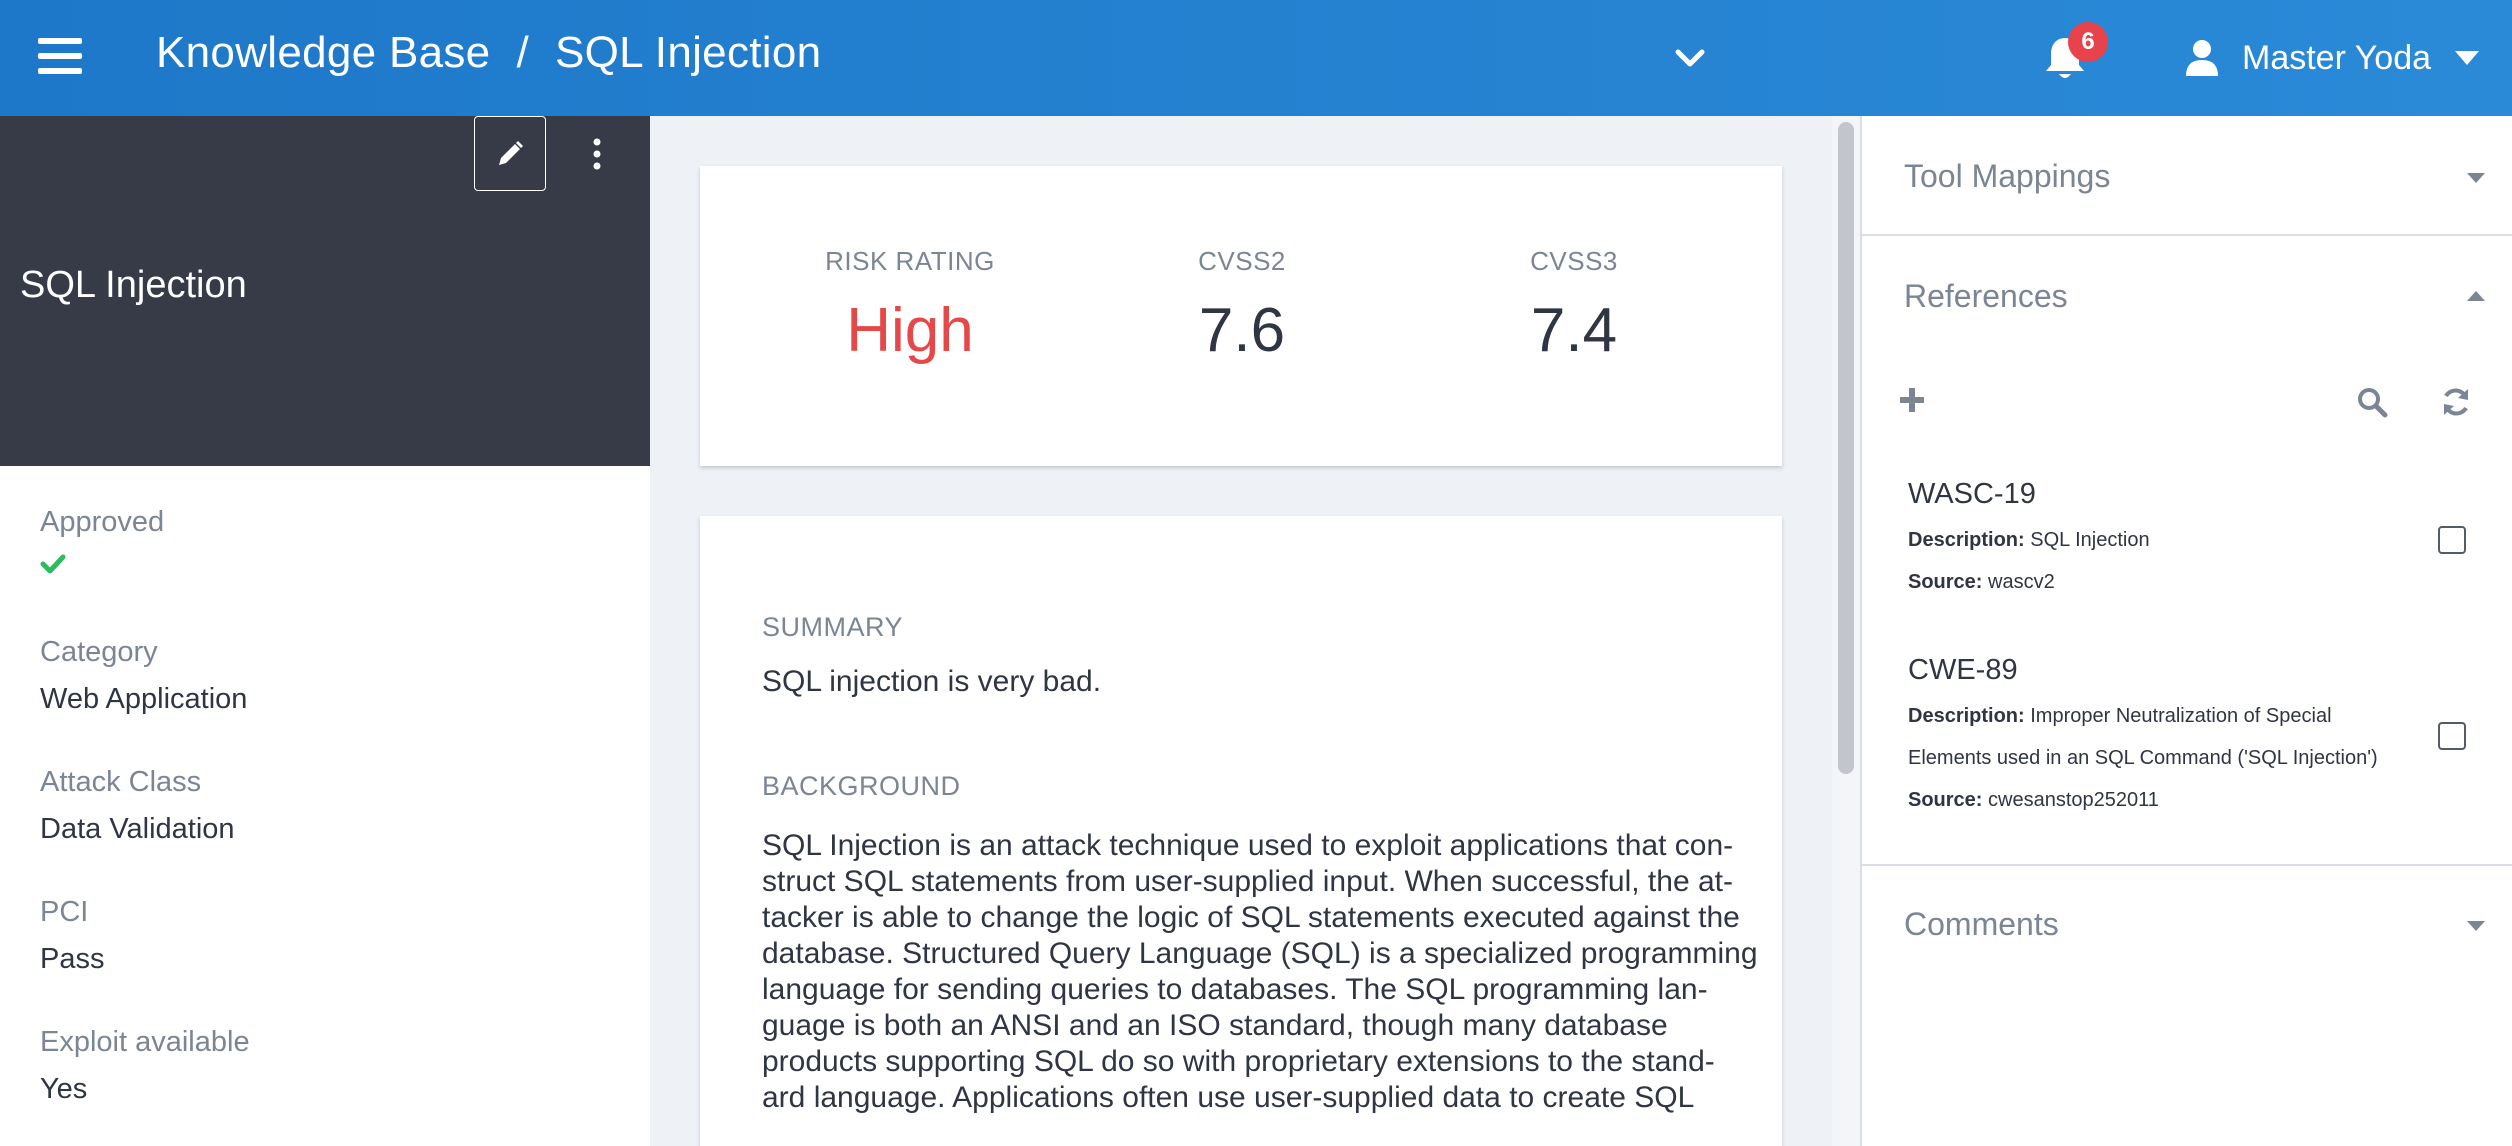 The width and height of the screenshot is (2512, 1146). Describe the element at coordinates (60, 56) in the screenshot. I see `menu-icon` at that location.